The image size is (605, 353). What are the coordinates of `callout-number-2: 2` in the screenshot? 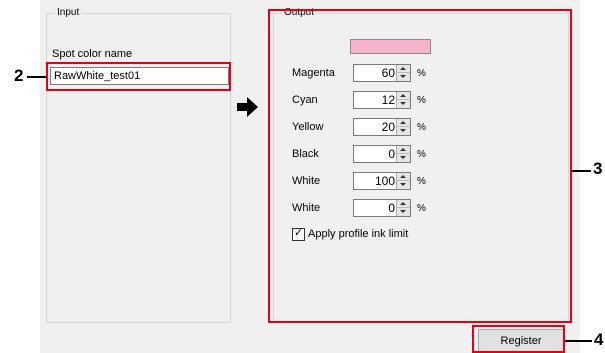 It's located at (19, 75).